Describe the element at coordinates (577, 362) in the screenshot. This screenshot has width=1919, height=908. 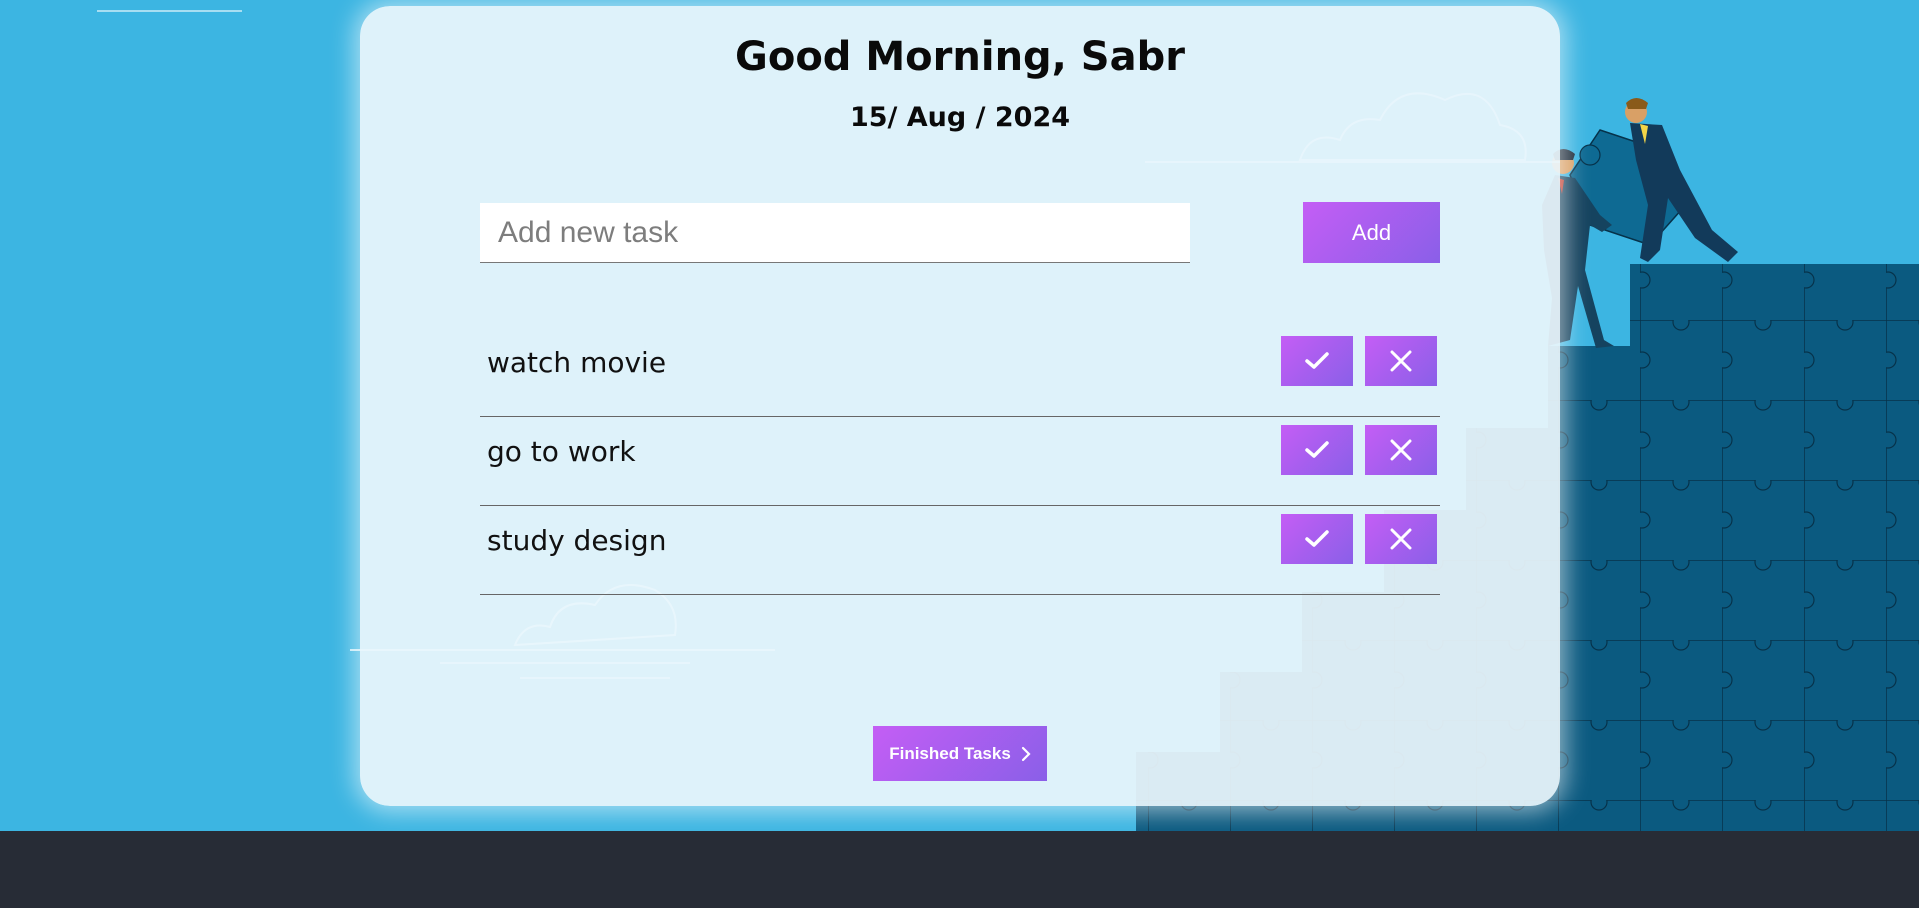
I see `task-text: watch movie` at that location.